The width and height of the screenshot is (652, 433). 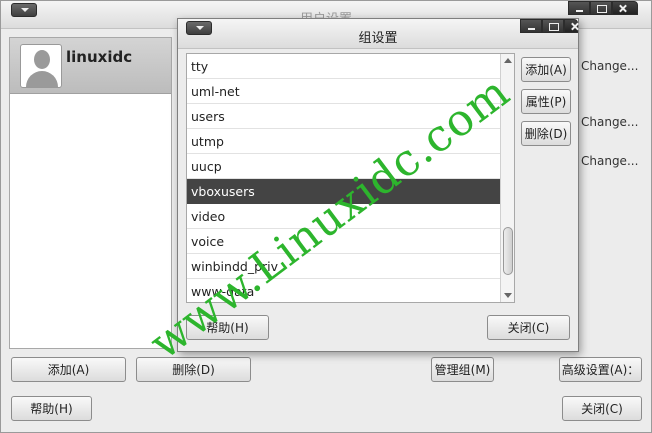 I want to click on scroll-up-icon, so click(x=508, y=60).